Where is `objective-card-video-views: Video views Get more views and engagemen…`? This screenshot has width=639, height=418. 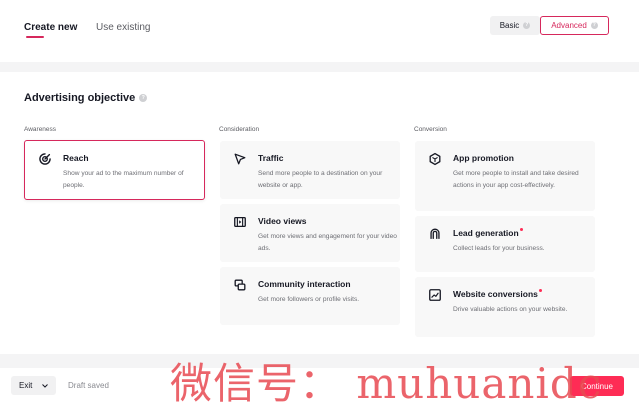 objective-card-video-views: Video views Get more views and engagemen… is located at coordinates (310, 233).